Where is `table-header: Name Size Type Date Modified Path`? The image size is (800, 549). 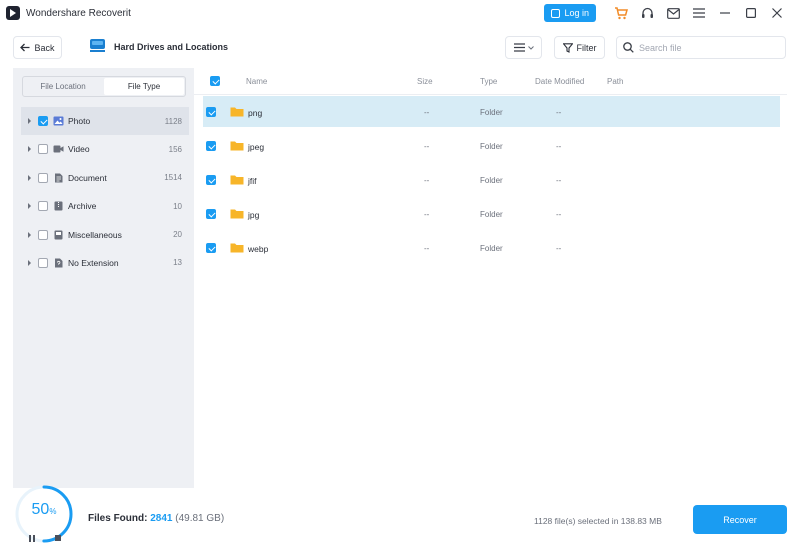 table-header: Name Size Type Date Modified Path is located at coordinates (490, 81).